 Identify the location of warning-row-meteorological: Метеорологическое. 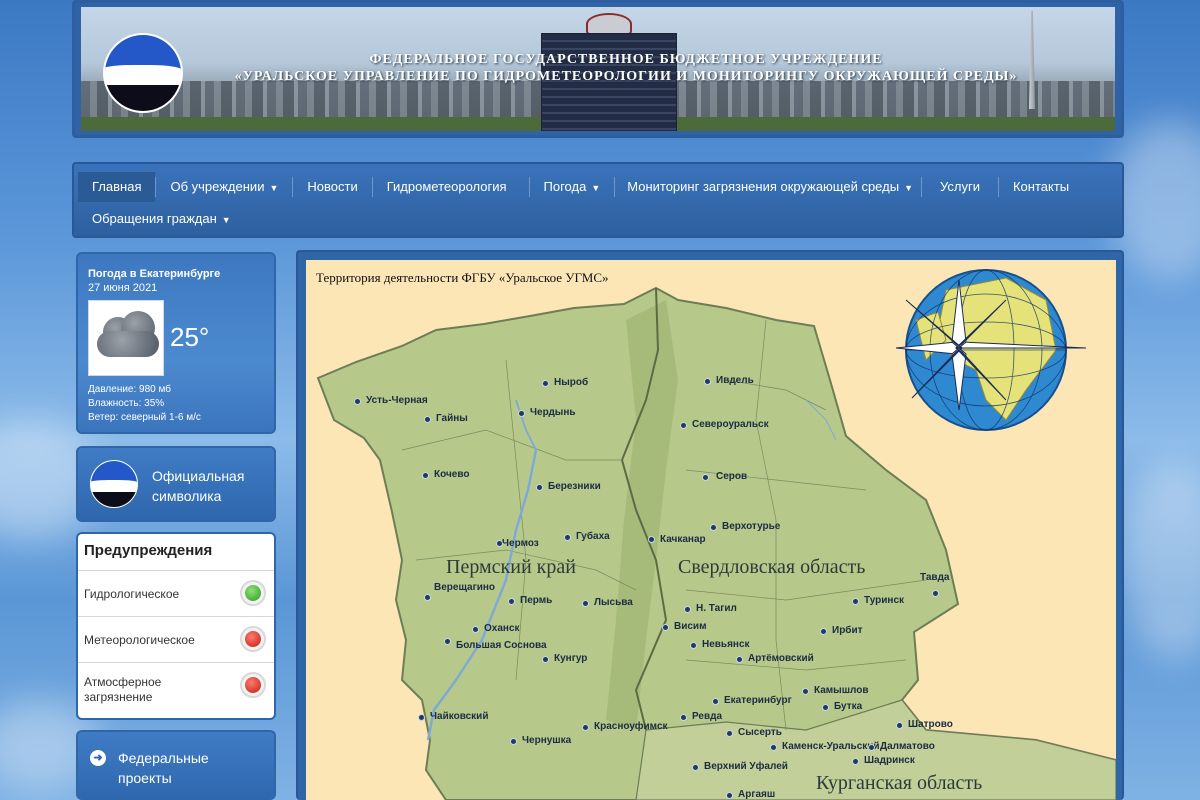
(176, 639).